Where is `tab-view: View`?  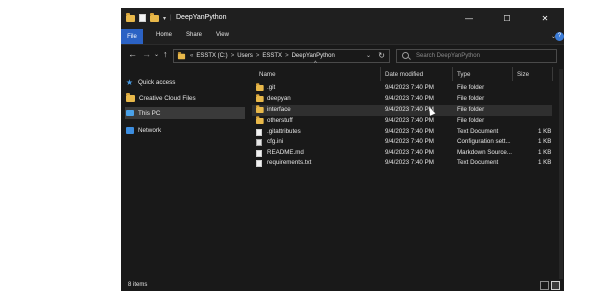 tab-view: View is located at coordinates (222, 35).